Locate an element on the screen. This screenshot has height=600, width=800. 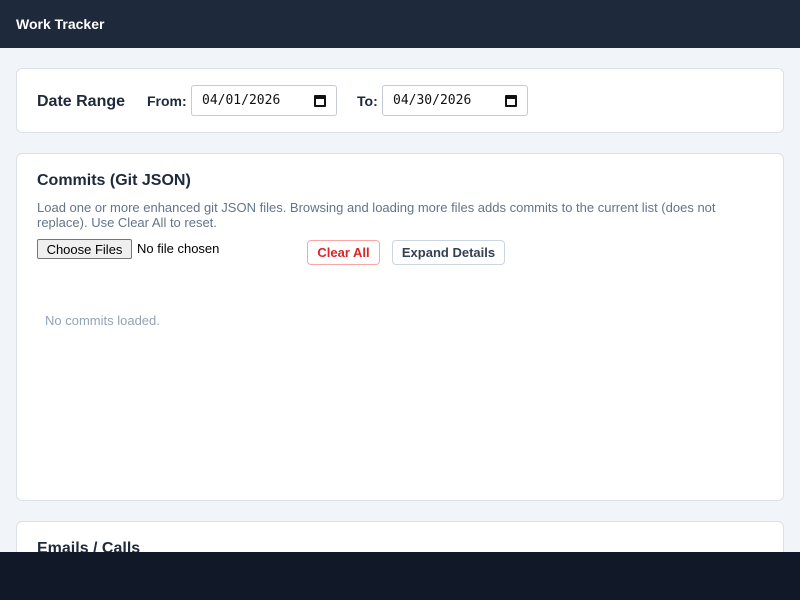
choose-files-button: Choose Files is located at coordinates (84, 249).